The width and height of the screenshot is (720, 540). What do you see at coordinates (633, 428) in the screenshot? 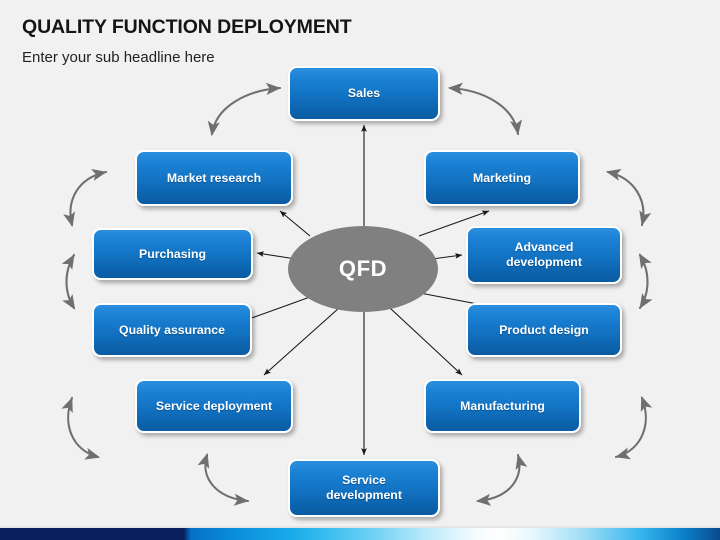
I see `cycle-arrow-farright` at bounding box center [633, 428].